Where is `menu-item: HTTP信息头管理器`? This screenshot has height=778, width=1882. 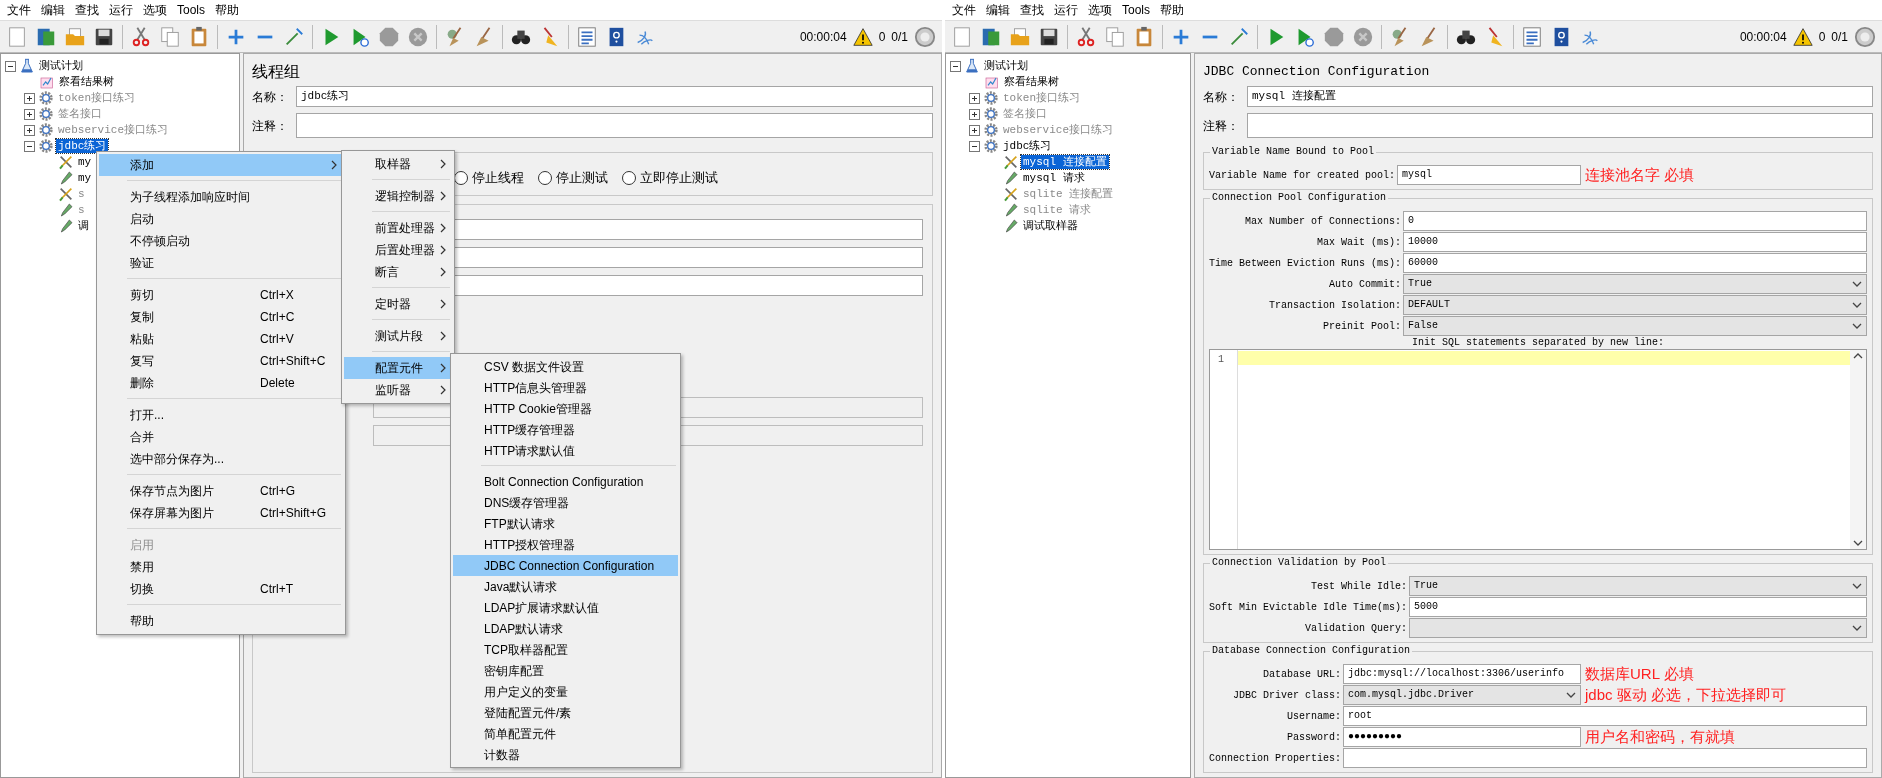 menu-item: HTTP信息头管理器 is located at coordinates (565, 387).